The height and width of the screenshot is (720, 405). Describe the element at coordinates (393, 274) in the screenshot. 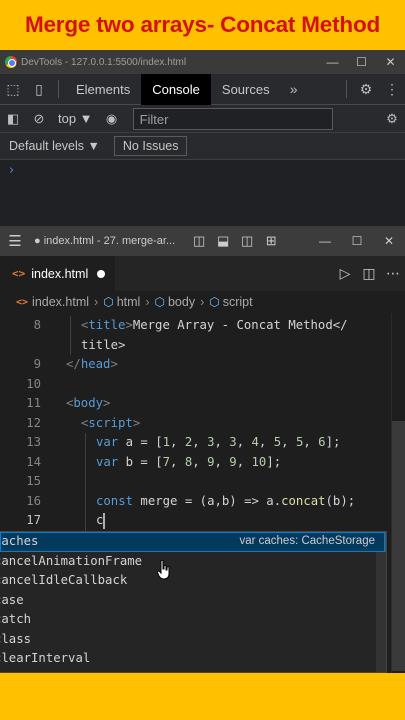

I see `editor-more-icon: ⋯` at that location.